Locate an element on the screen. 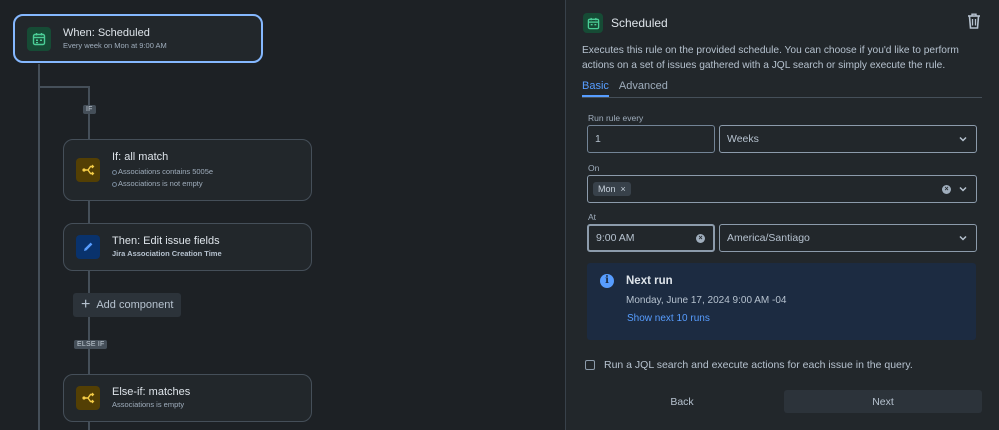 This screenshot has width=999, height=430. back-button: Back is located at coordinates (682, 401).